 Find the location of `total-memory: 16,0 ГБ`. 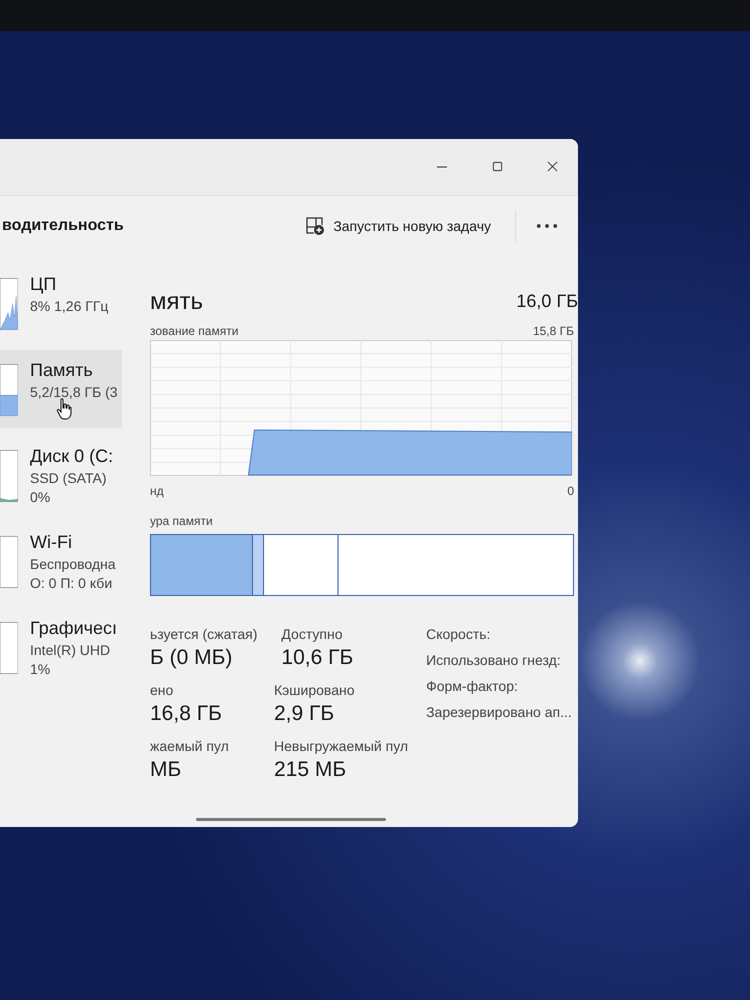

total-memory: 16,0 ГБ is located at coordinates (547, 301).